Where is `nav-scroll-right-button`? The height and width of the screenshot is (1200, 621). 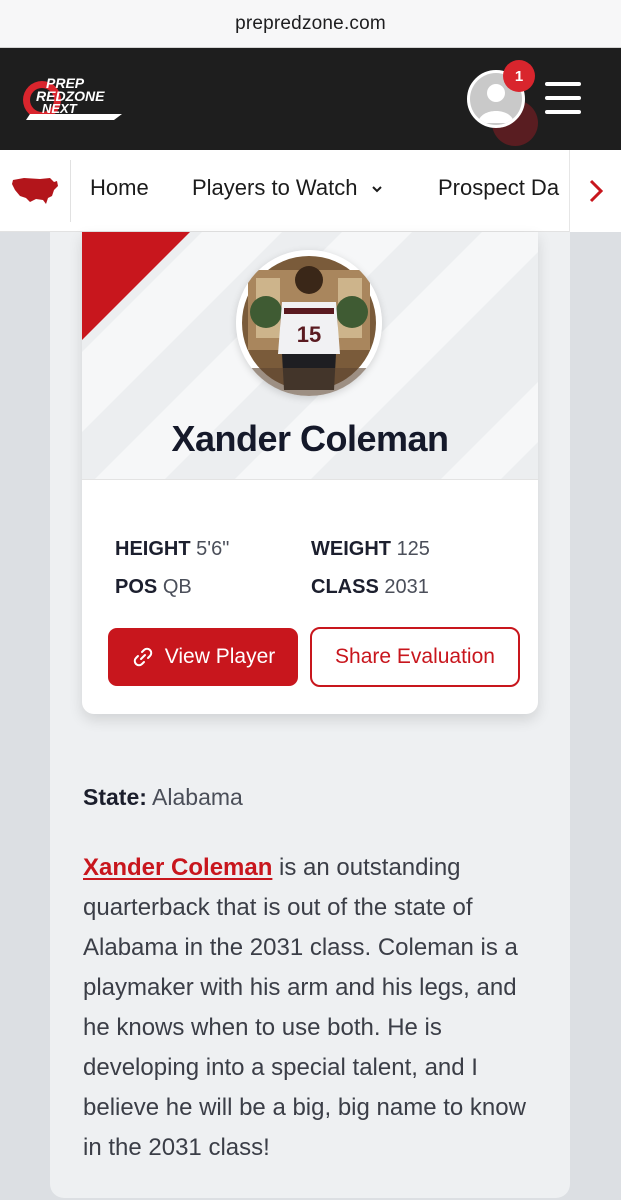
nav-scroll-right-button is located at coordinates (595, 191).